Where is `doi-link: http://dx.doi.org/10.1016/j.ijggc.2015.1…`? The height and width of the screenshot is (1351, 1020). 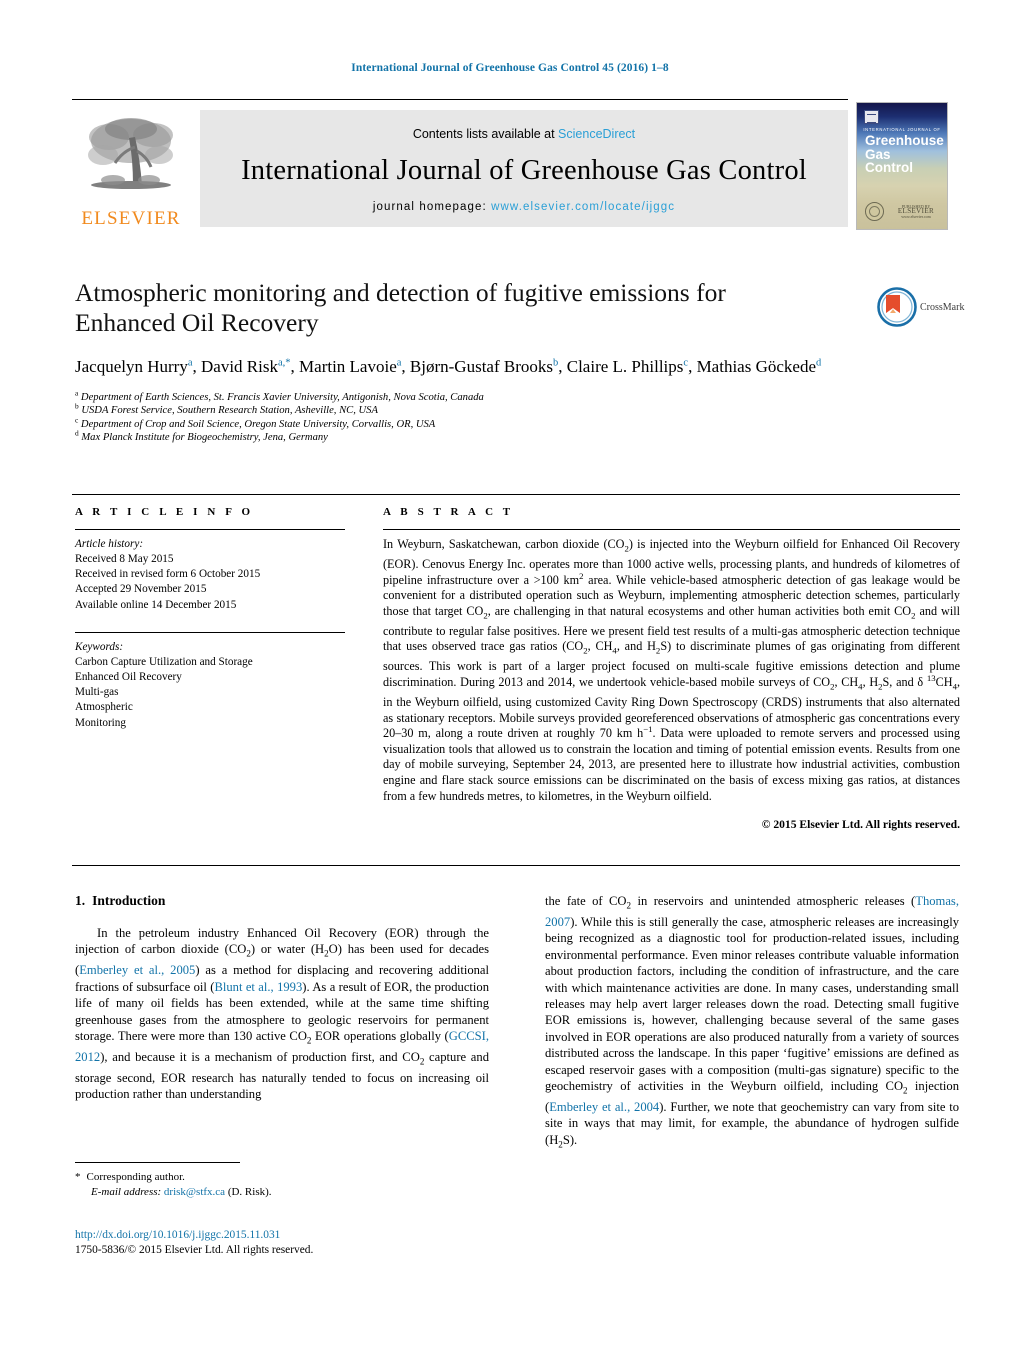 doi-link: http://dx.doi.org/10.1016/j.ijggc.2015.1… is located at coordinates (305, 1235).